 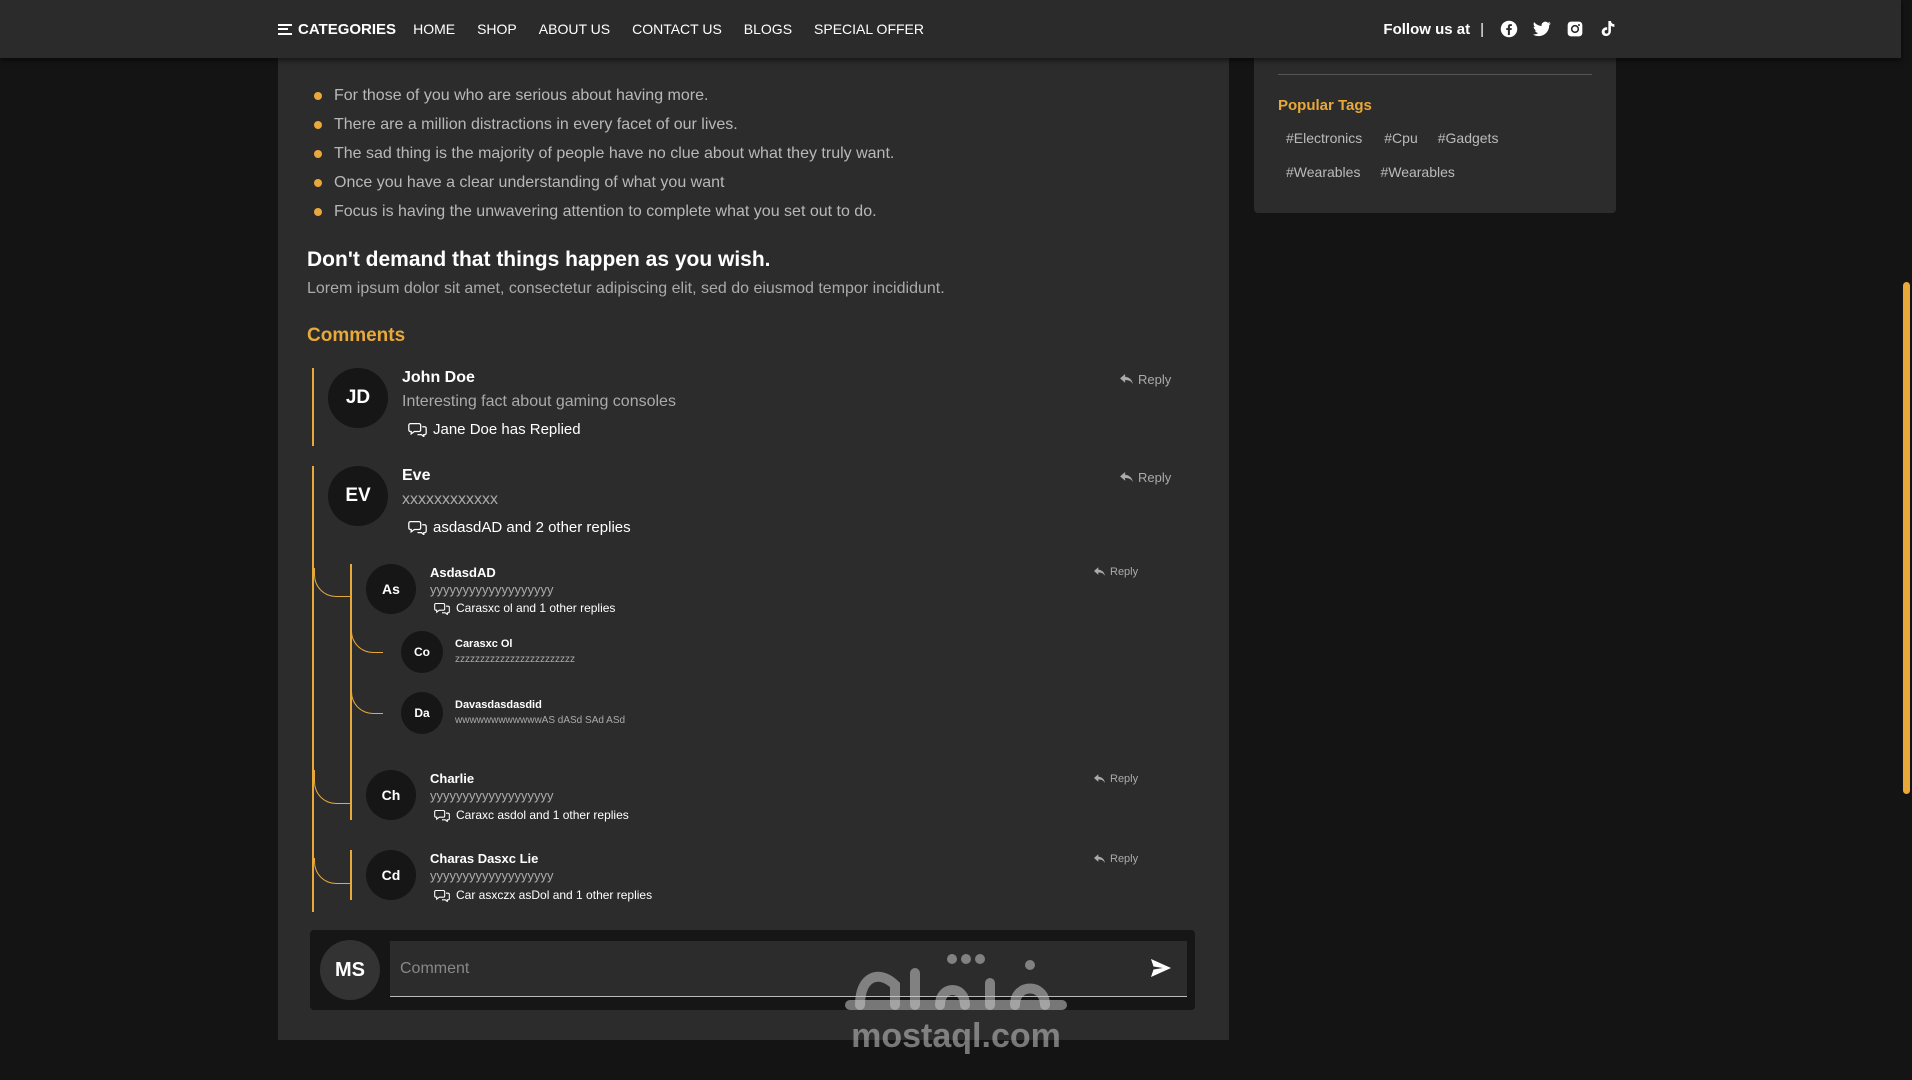 I want to click on page-scrollbar, so click(x=1906, y=540).